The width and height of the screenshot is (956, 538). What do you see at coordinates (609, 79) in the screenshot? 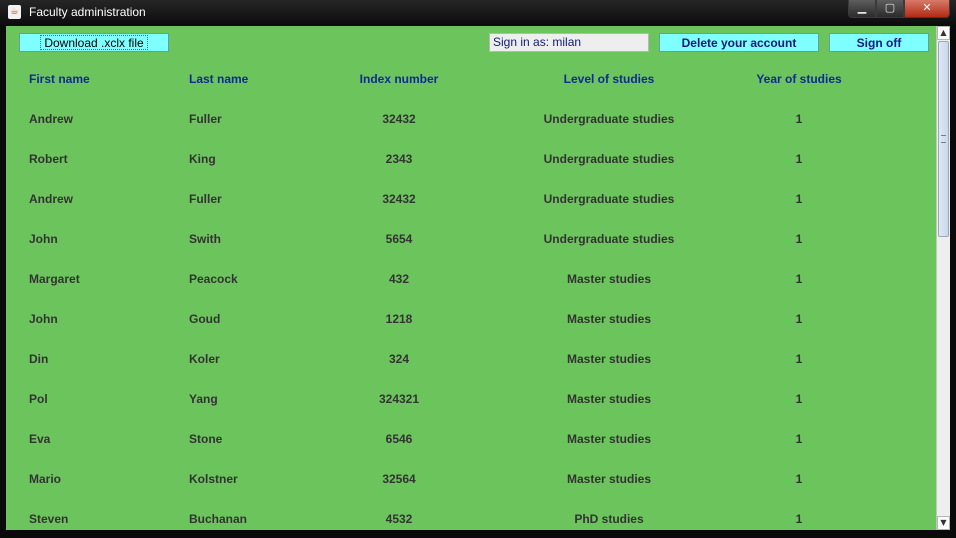
I see `column-header-level-of-studies: Level of studies` at bounding box center [609, 79].